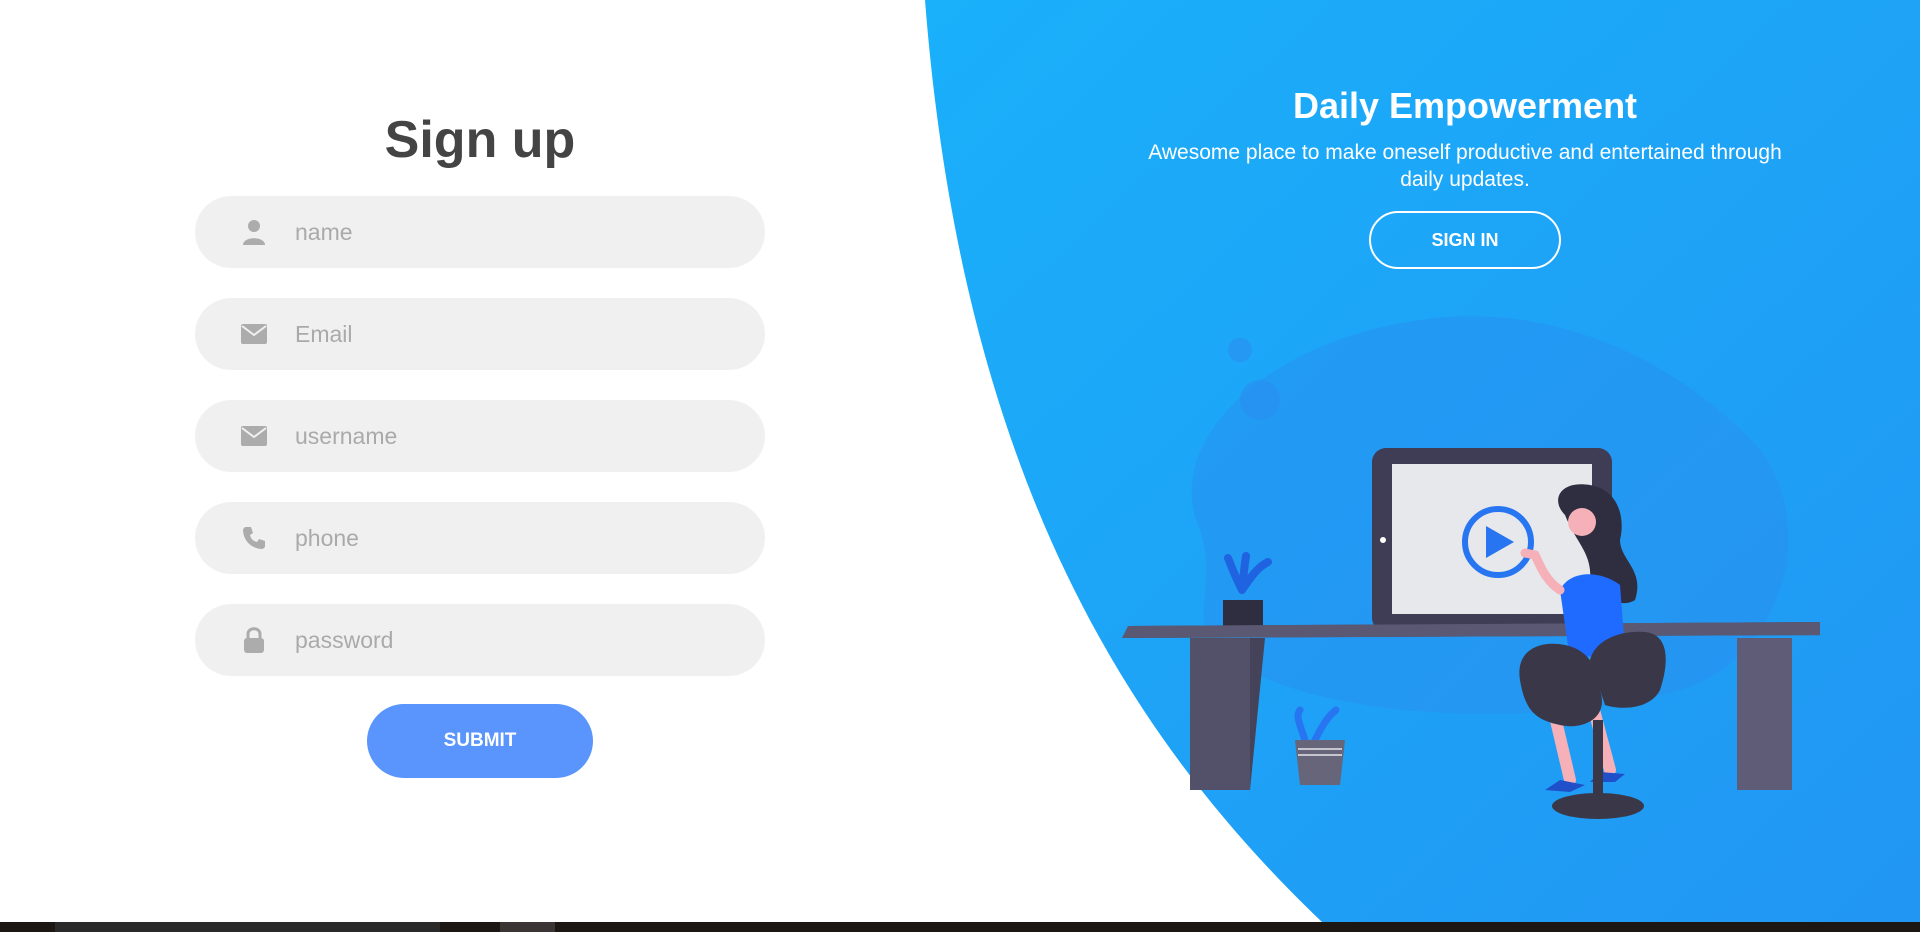  I want to click on submit-button: SUBMIT, so click(480, 741).